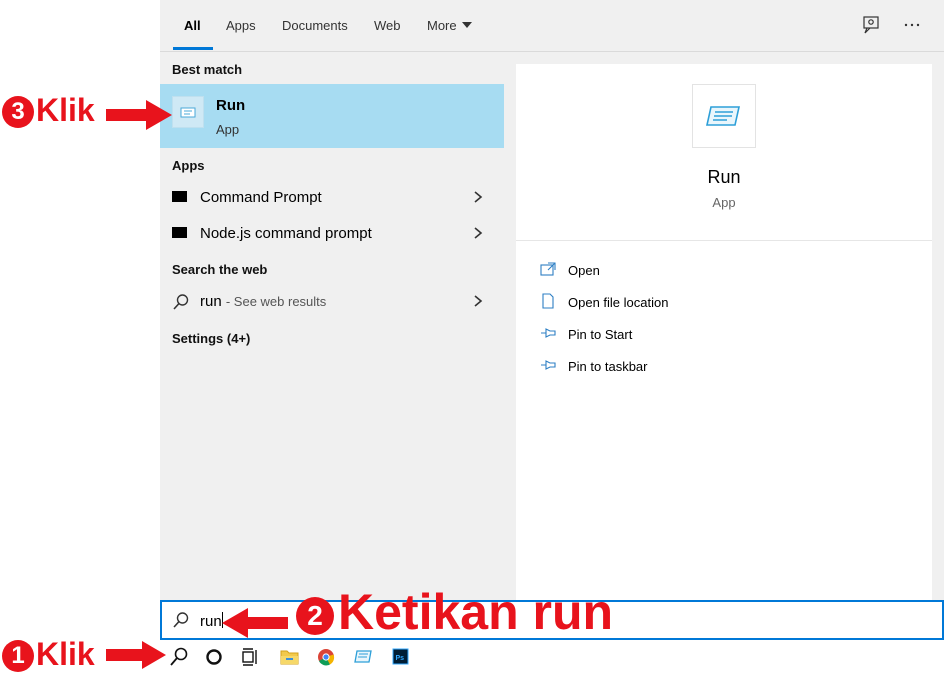  I want to click on filter-bar: All Apps Documents Web More, so click(552, 26).